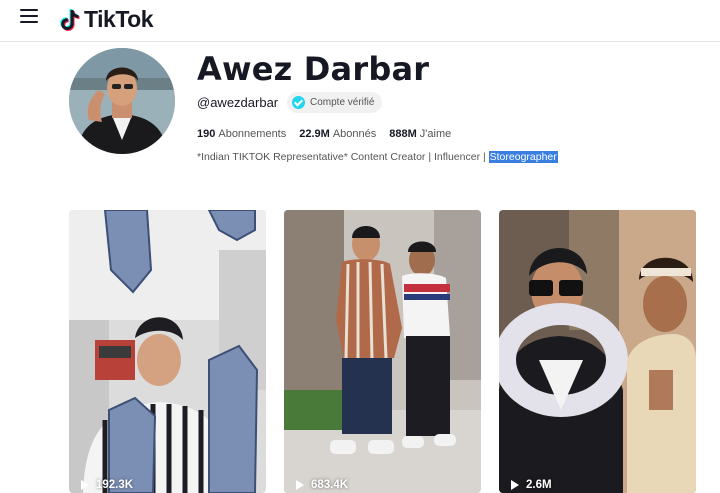  Describe the element at coordinates (119, 19) in the screenshot. I see `brand-name: TikTok` at that location.